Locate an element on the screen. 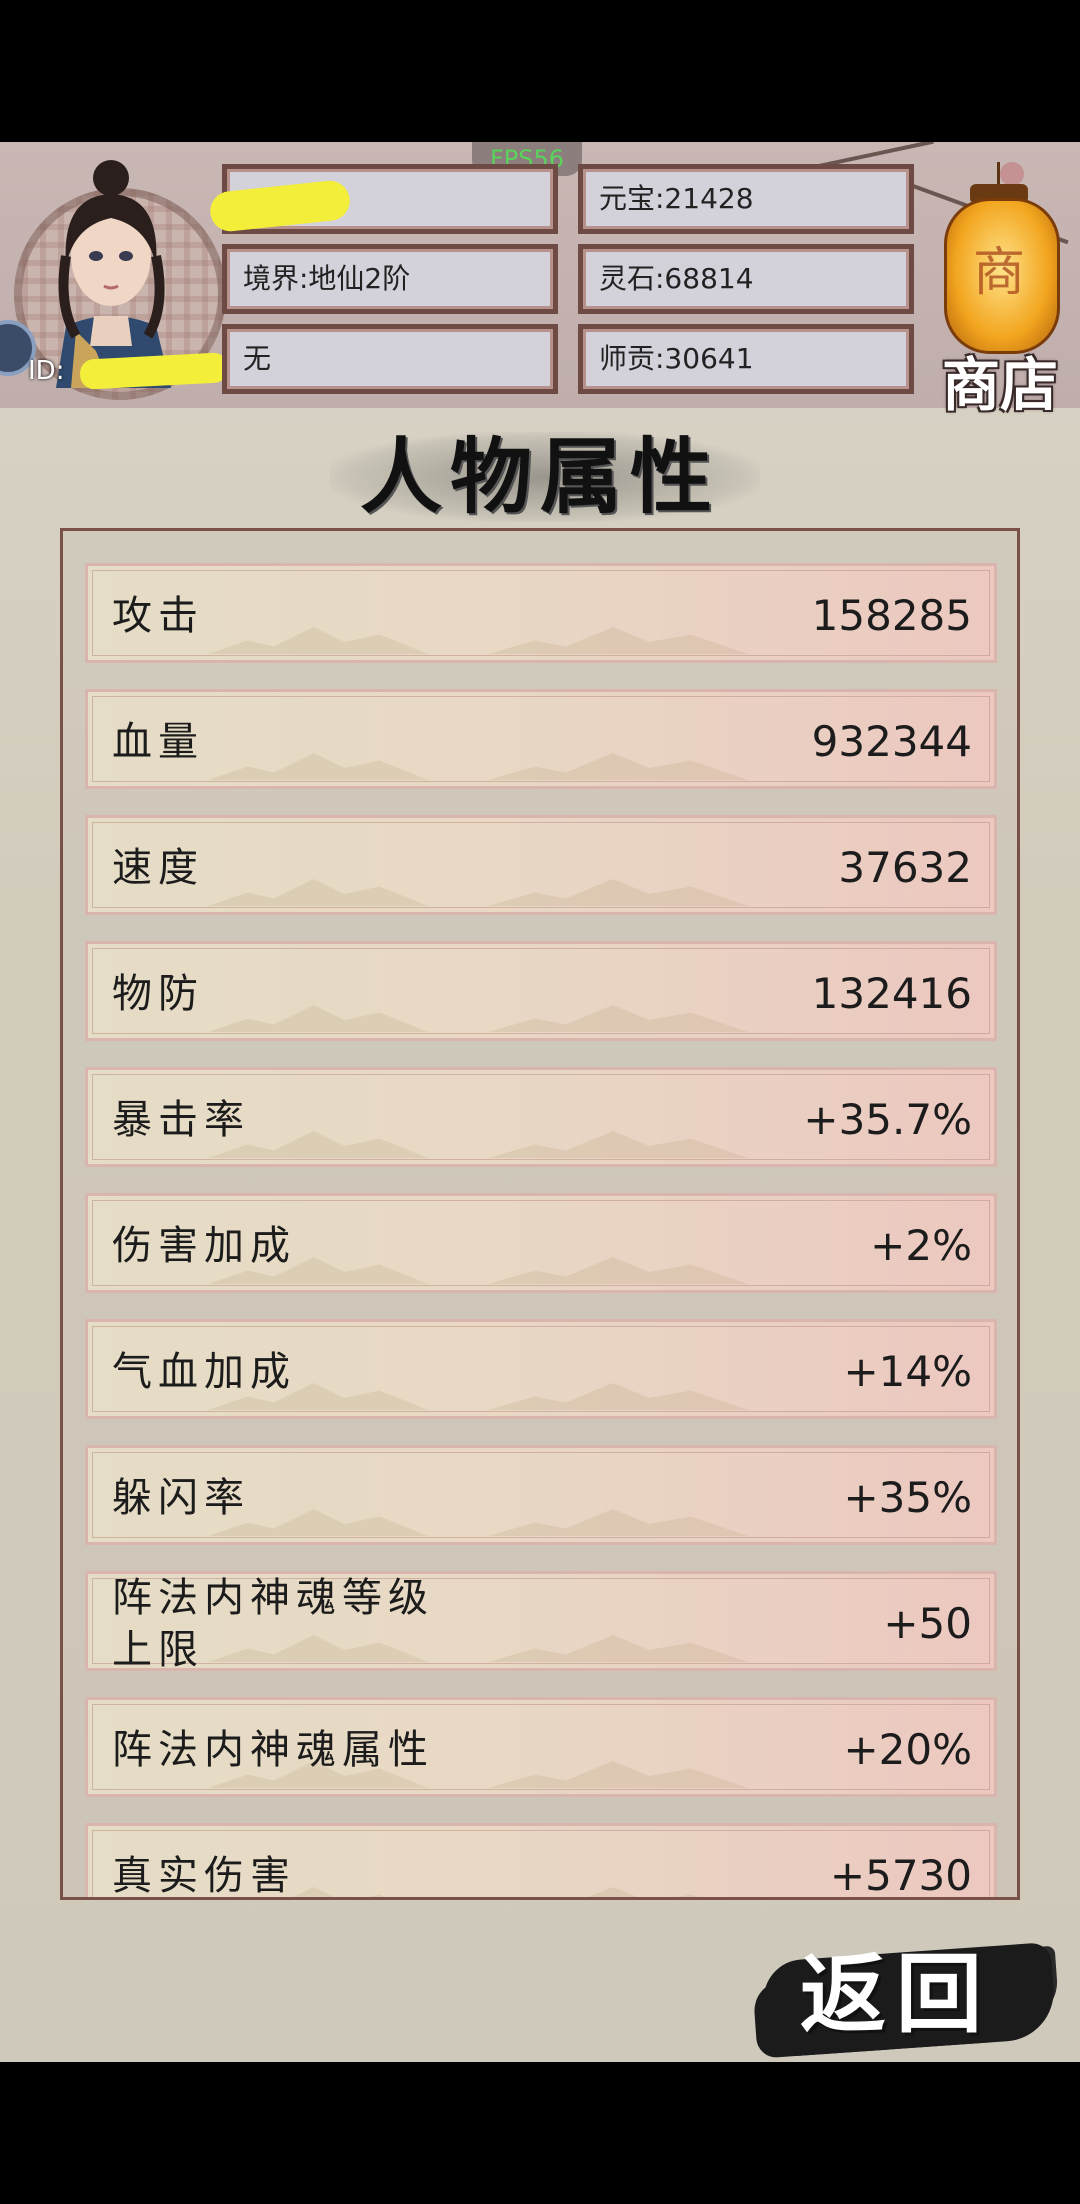 The image size is (1080, 2204). realm-field: 境界:地仙2阶 is located at coordinates (390, 279).